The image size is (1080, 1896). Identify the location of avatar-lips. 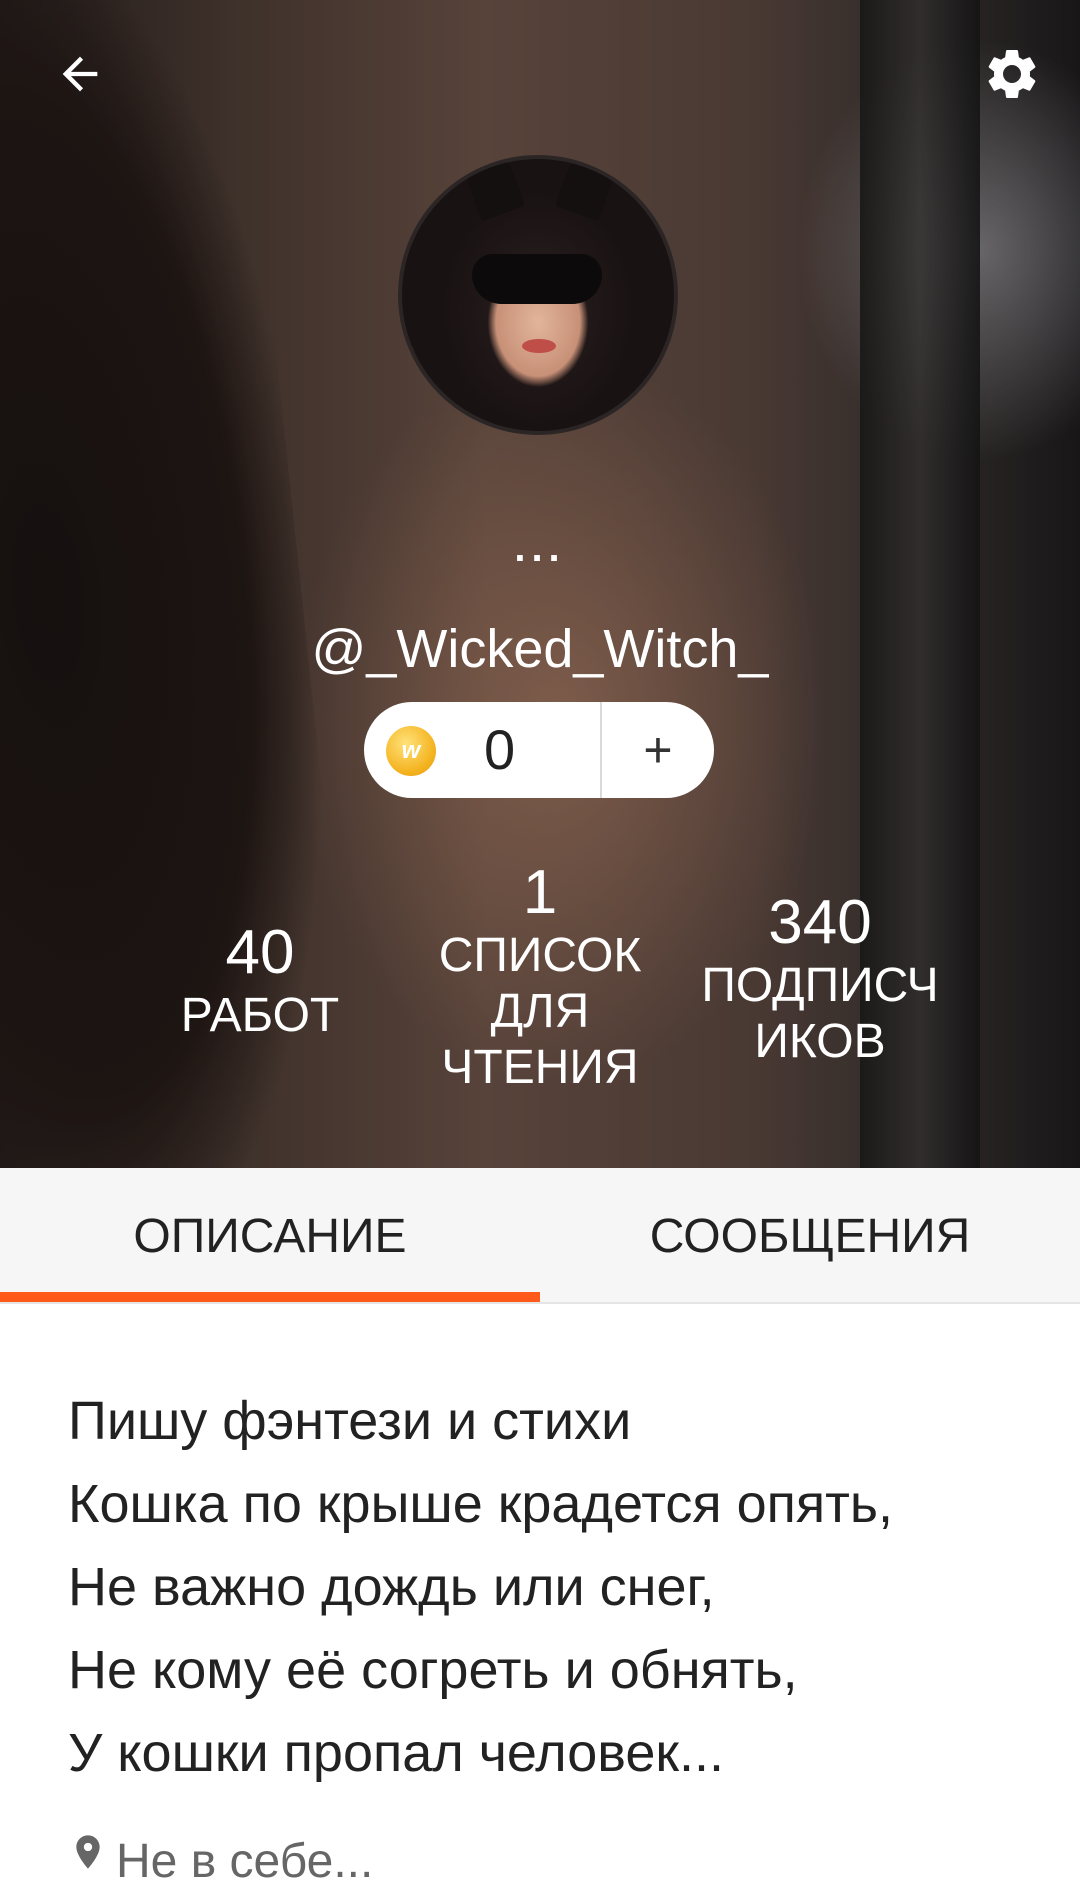
(539, 346).